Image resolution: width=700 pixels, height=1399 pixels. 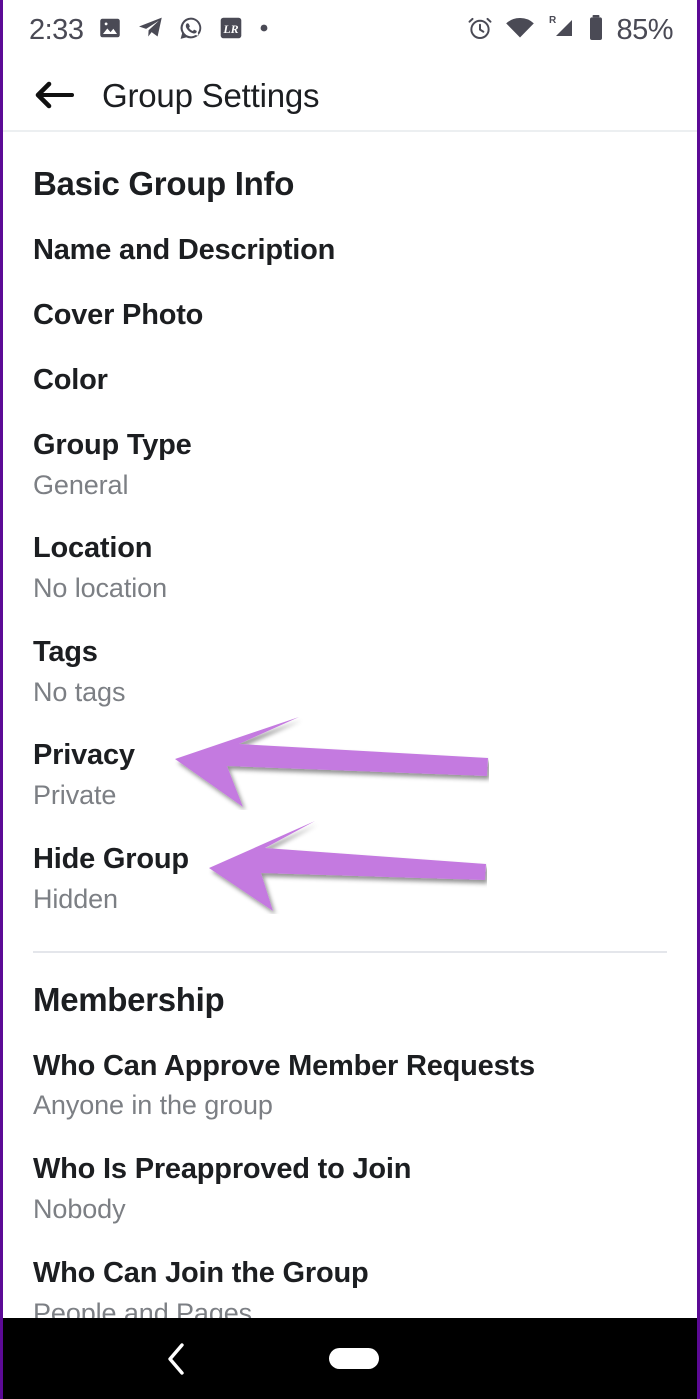 I want to click on svg-text: LR, so click(x=231, y=28).